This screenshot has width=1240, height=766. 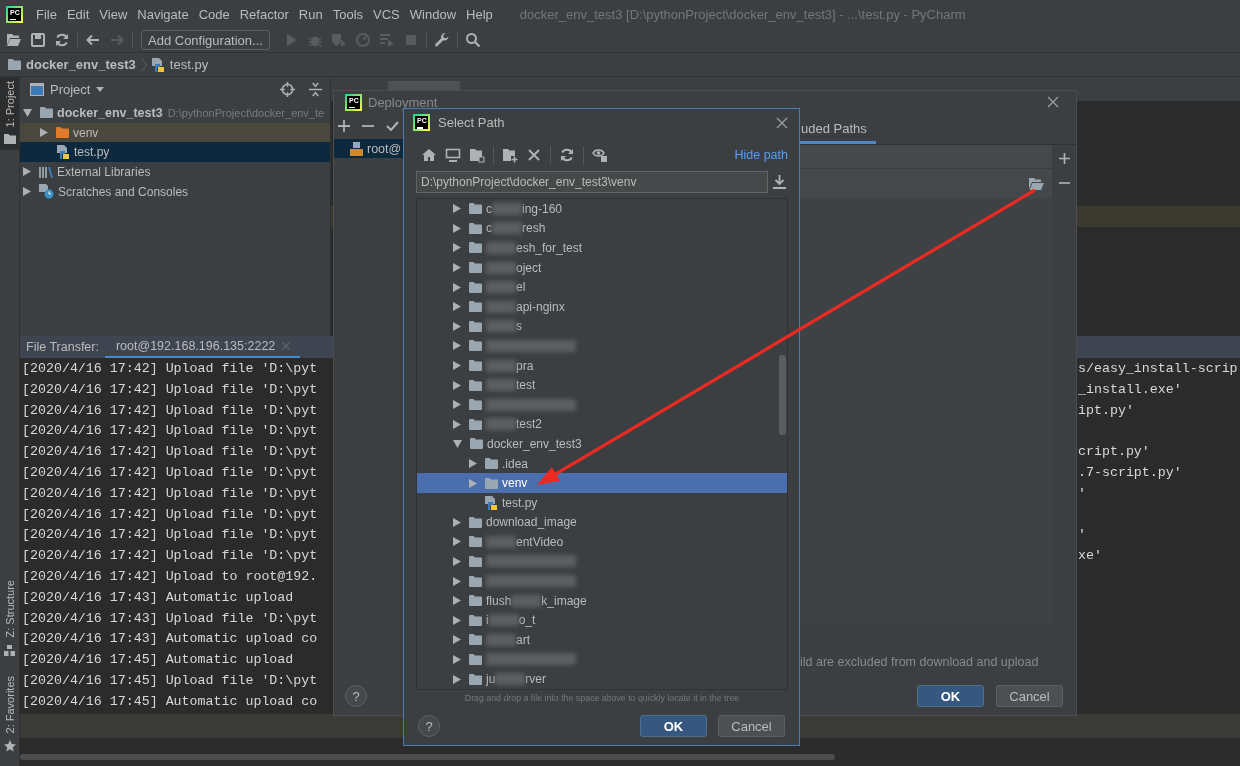 I want to click on log-line: [2020/4/16 17:45] Upload file 'D:\pyt, so click(x=170, y=680).